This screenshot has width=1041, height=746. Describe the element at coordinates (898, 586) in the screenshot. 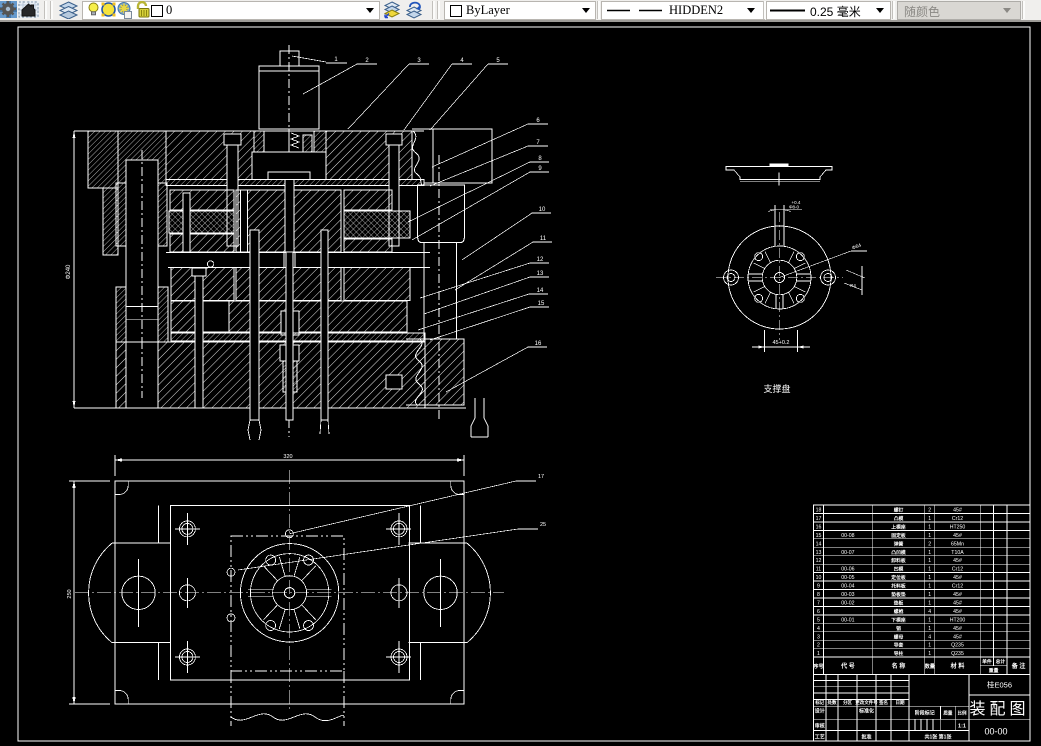

I see `svg-text: 托料板` at that location.